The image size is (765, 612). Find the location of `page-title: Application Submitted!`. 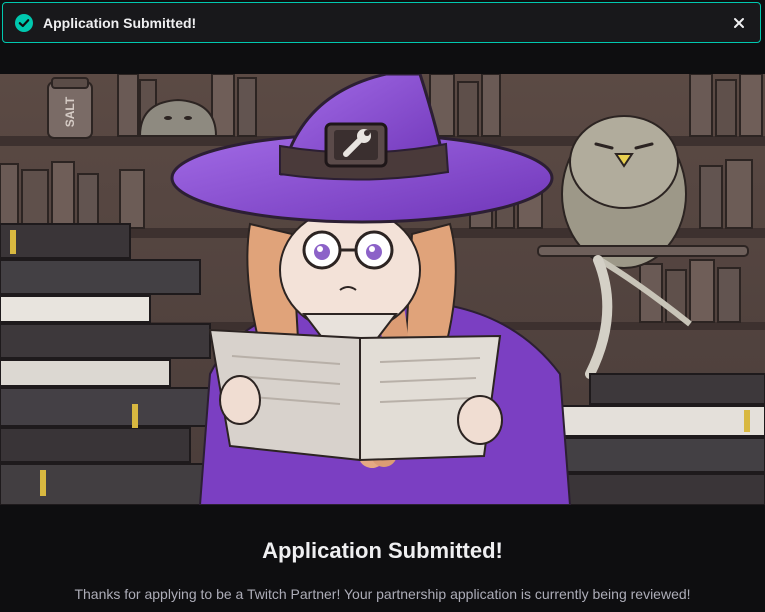

page-title: Application Submitted! is located at coordinates (382, 550).